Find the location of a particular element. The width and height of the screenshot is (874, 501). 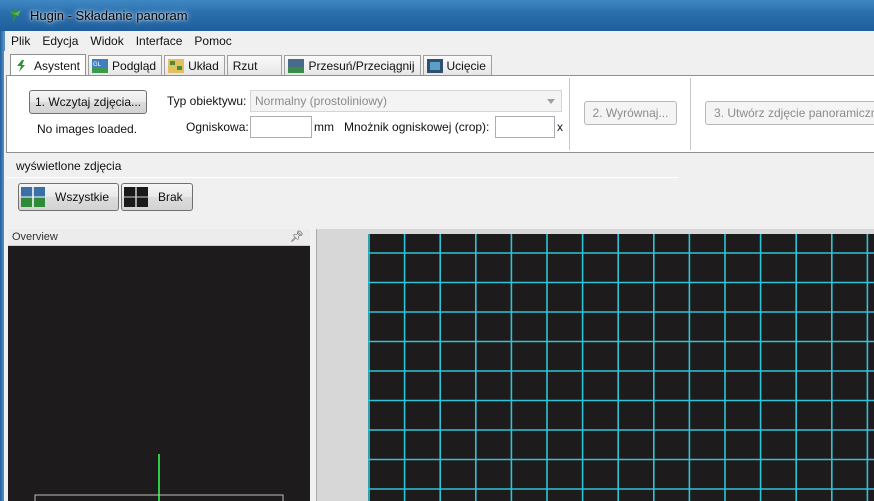

hugin-icon is located at coordinates (21, 65).